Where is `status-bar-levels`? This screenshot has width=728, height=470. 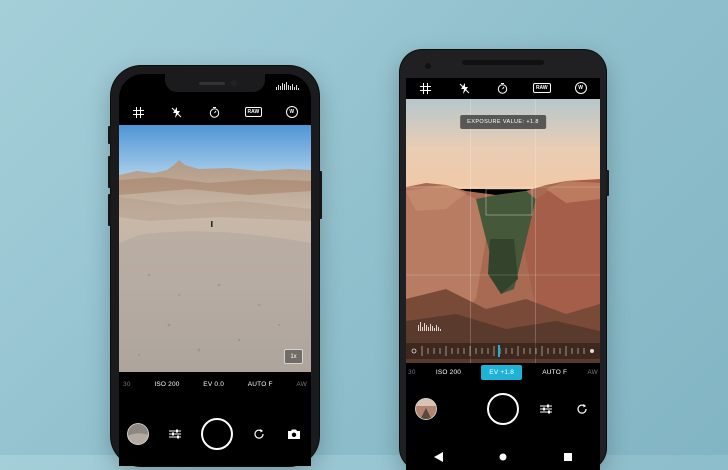 status-bar-levels is located at coordinates (287, 86).